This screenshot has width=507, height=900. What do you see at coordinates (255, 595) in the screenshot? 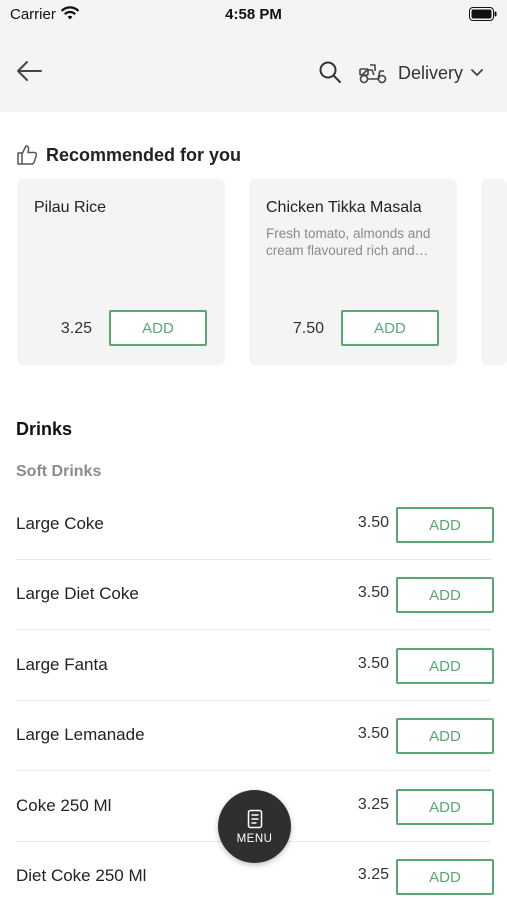
I see `menu-item-row: Large Diet Coke 3.50 ADD` at bounding box center [255, 595].